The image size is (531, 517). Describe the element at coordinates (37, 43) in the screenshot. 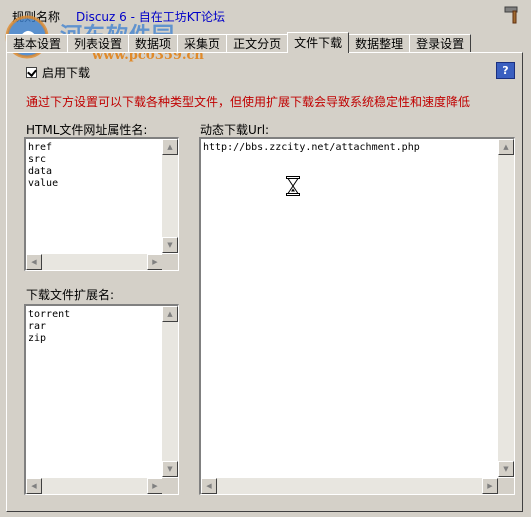

I see `tab-basic-settings: 基本设置` at that location.